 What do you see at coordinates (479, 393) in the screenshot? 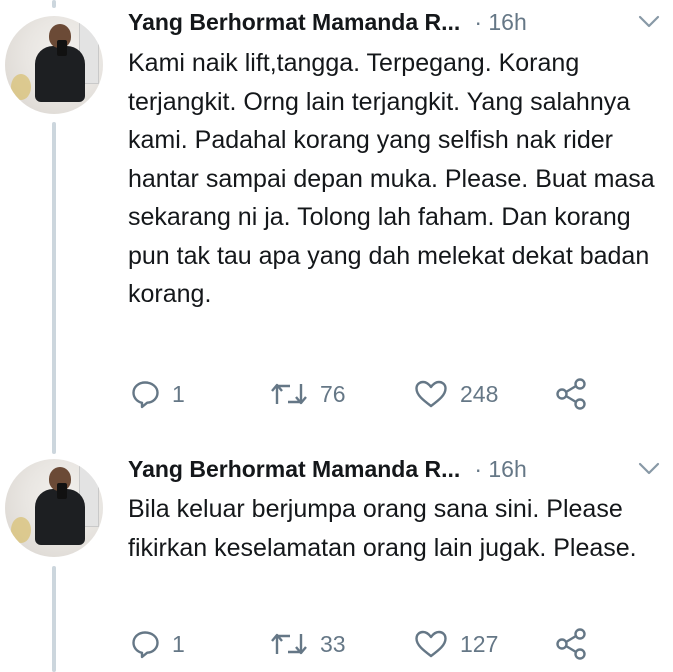
I see `like-count: 248` at bounding box center [479, 393].